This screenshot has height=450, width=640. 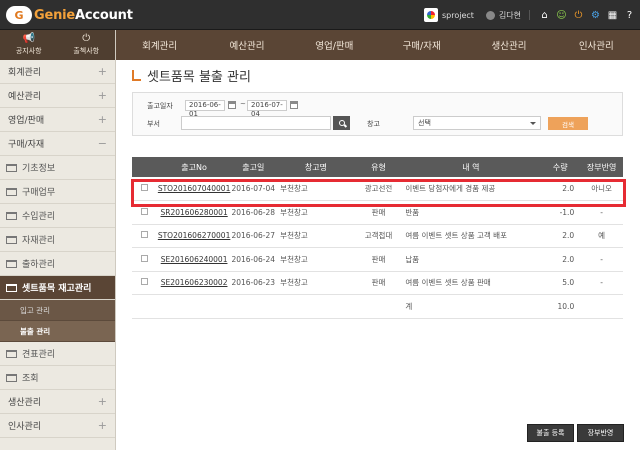 What do you see at coordinates (57, 144) in the screenshot?
I see `sidebar-item-purchase: 구매/자재 −` at bounding box center [57, 144].